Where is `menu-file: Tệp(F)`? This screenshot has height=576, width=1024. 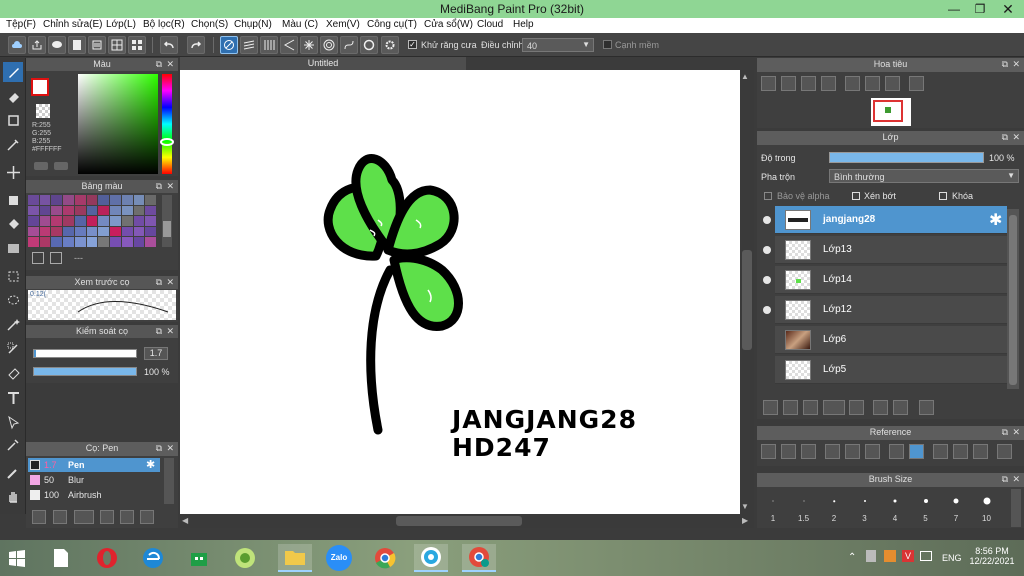 menu-file: Tệp(F) is located at coordinates (21, 24).